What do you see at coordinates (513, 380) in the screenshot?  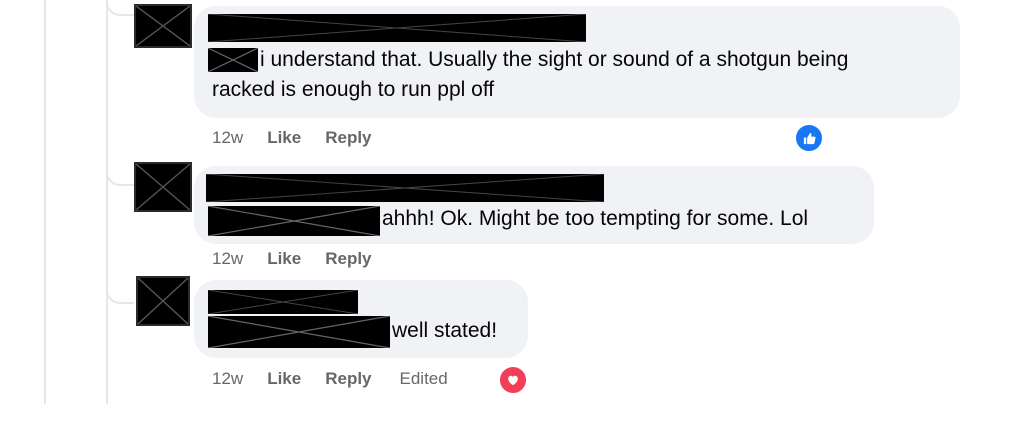 I see `love-reaction-icon` at bounding box center [513, 380].